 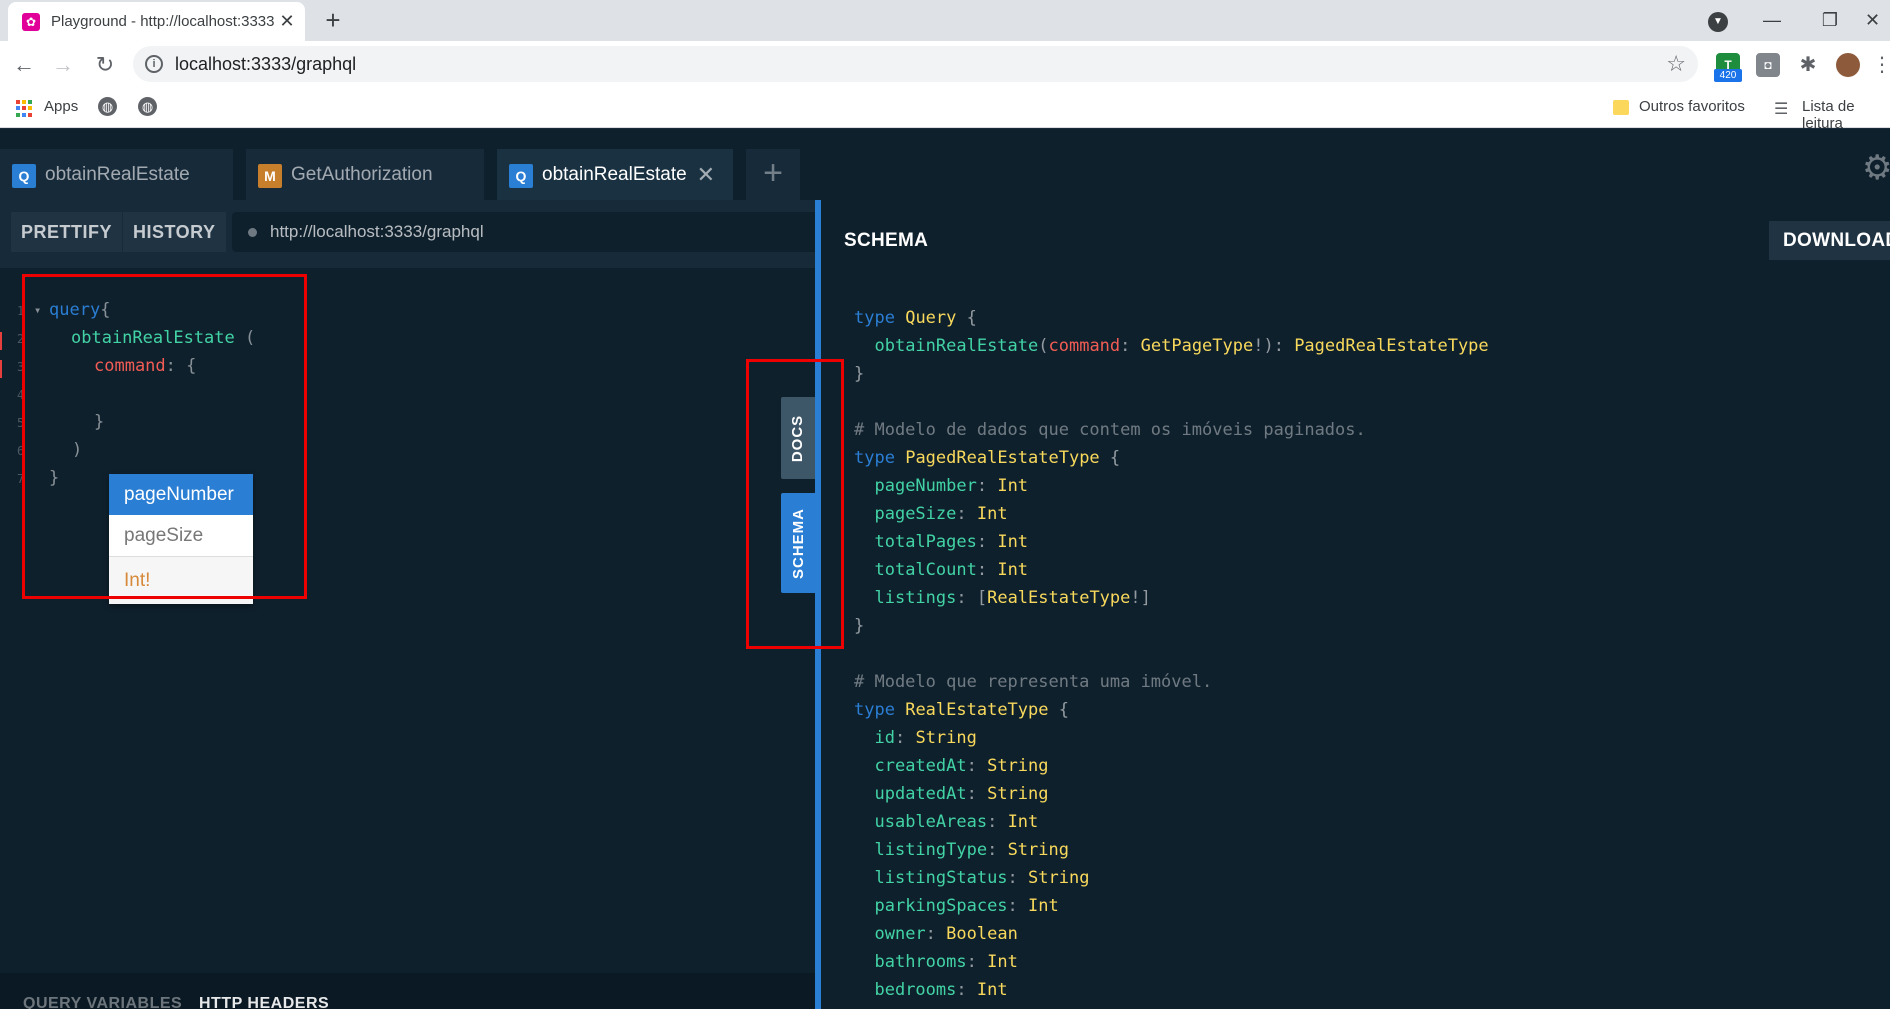 I want to click on field-name: listingStatus, so click(x=941, y=878).